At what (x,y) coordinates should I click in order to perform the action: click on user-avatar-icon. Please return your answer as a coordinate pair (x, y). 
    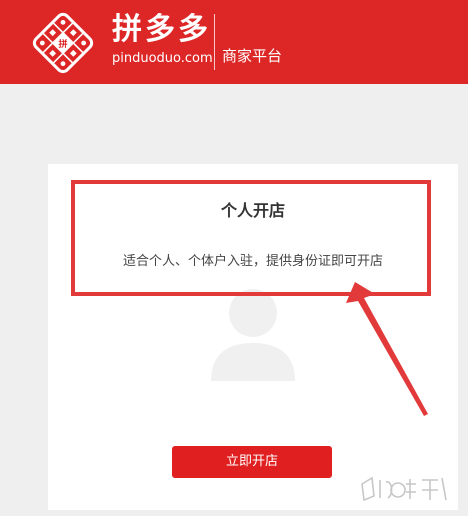
    Looking at the image, I should click on (253, 335).